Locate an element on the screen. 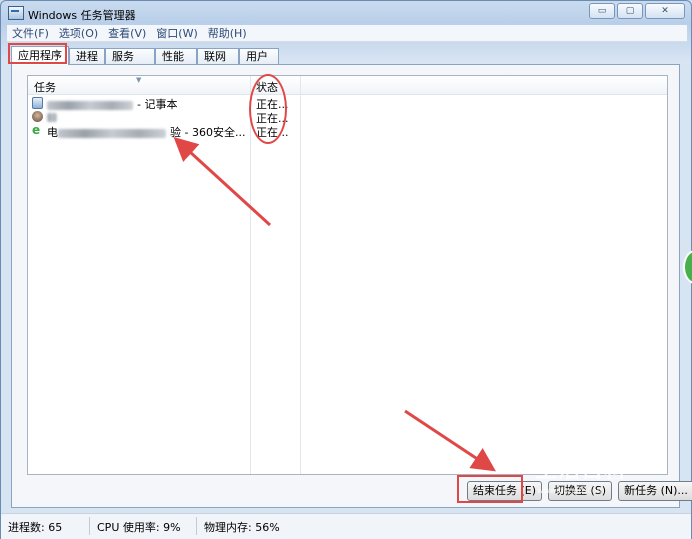 The image size is (692, 539). list-header: 任务 ▼ 状态 is located at coordinates (347, 85).